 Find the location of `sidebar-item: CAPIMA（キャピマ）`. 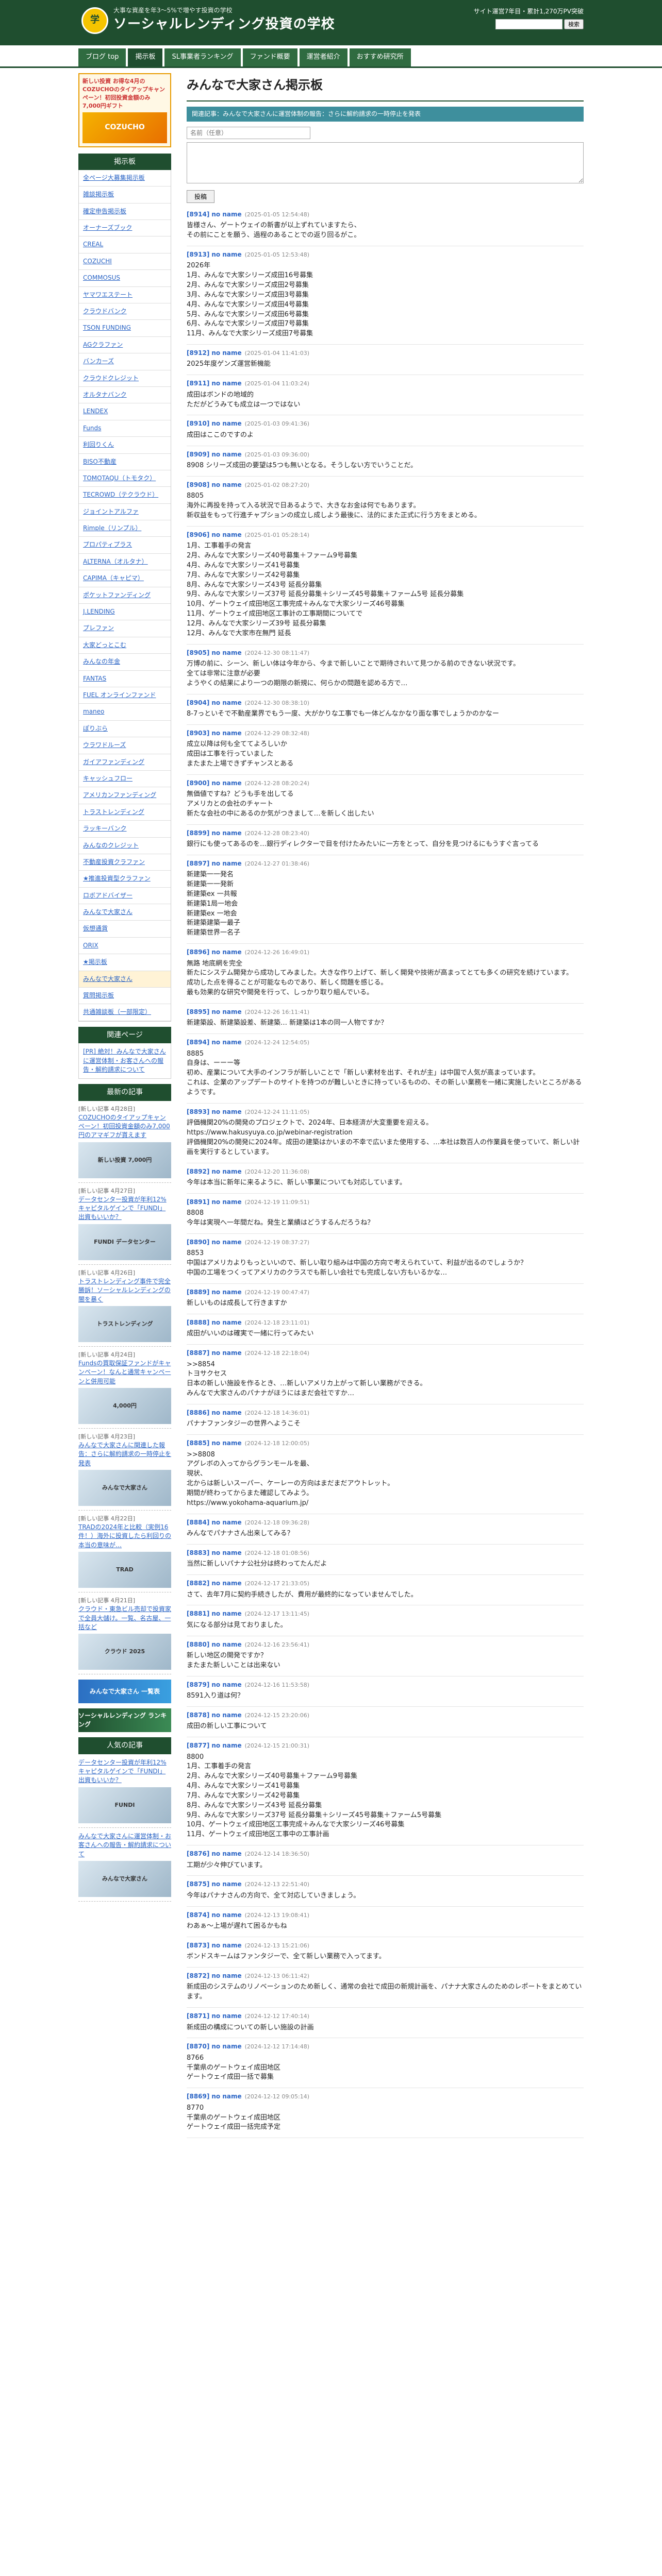

sidebar-item: CAPIMA（キャピマ） is located at coordinates (125, 578).